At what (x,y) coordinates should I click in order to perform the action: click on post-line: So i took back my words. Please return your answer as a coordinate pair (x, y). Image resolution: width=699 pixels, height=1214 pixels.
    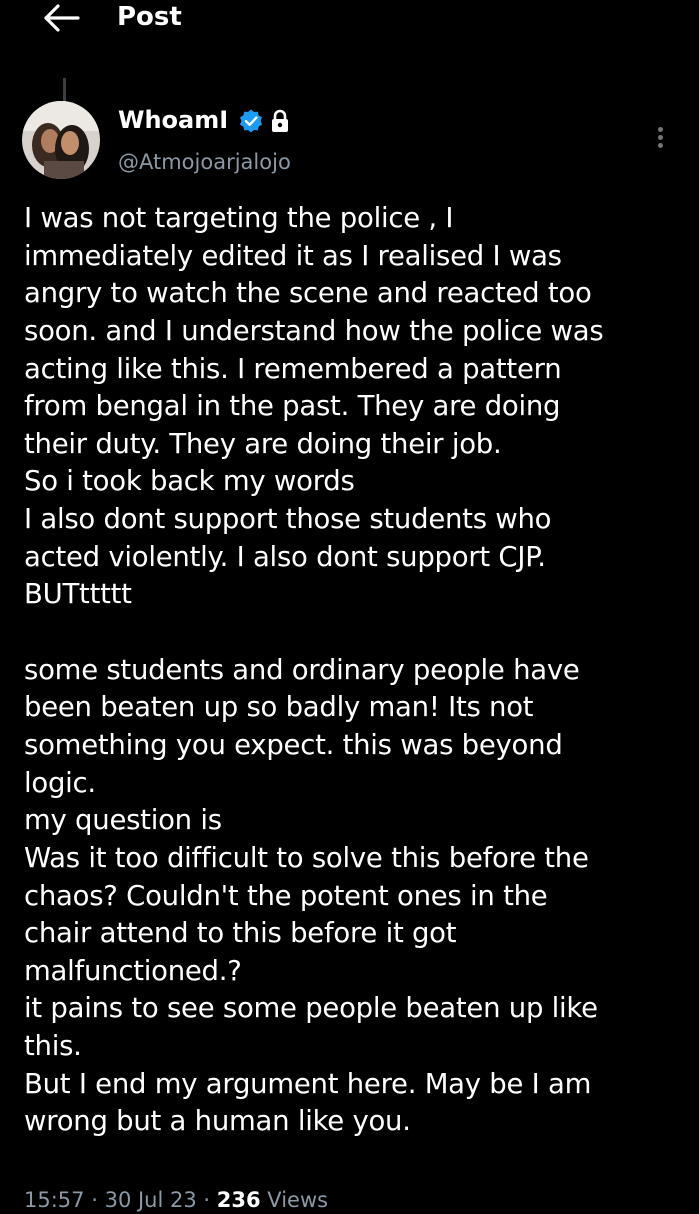
    Looking at the image, I should click on (189, 481).